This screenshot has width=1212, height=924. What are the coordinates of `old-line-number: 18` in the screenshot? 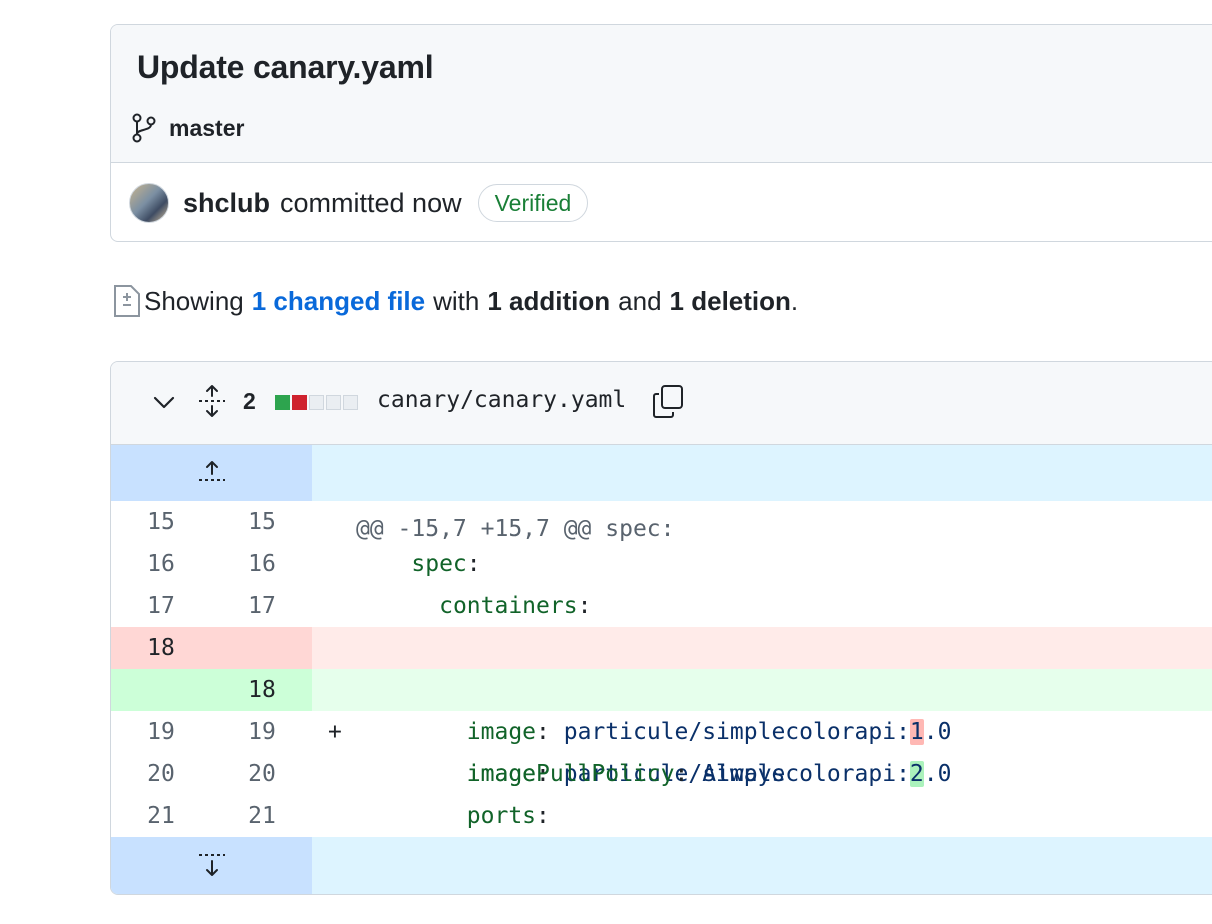 It's located at (161, 648).